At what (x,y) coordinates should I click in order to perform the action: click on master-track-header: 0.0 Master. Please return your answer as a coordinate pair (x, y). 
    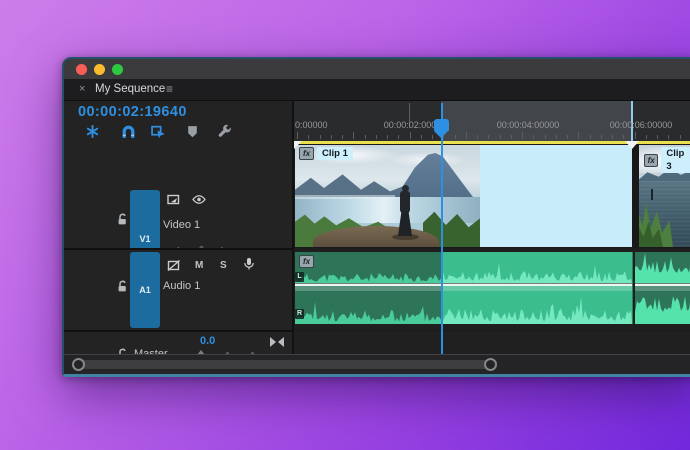
    Looking at the image, I should click on (178, 344).